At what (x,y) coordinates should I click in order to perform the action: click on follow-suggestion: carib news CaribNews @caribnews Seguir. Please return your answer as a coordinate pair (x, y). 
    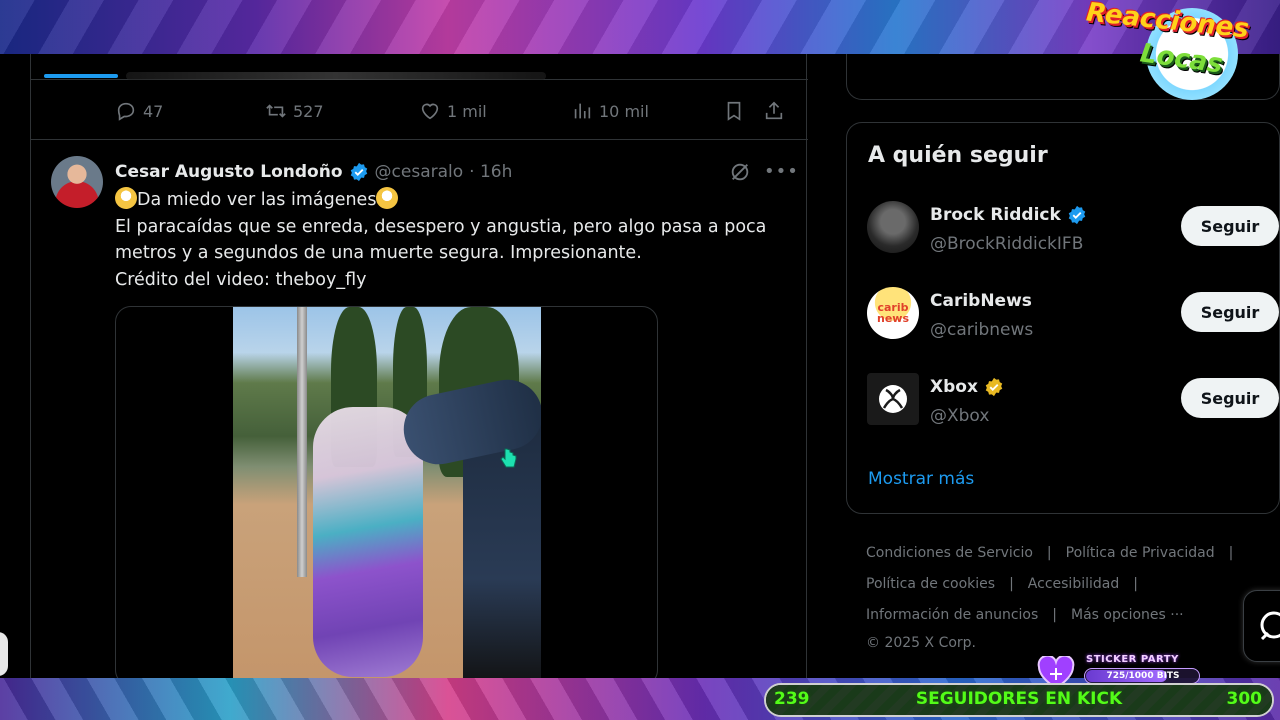
    Looking at the image, I should click on (1073, 317).